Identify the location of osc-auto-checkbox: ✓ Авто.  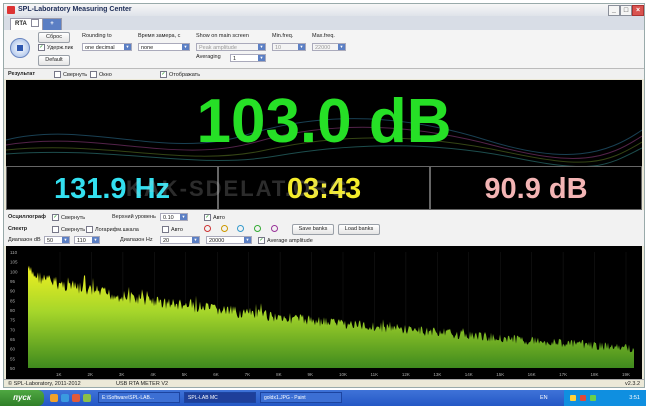
(214, 217).